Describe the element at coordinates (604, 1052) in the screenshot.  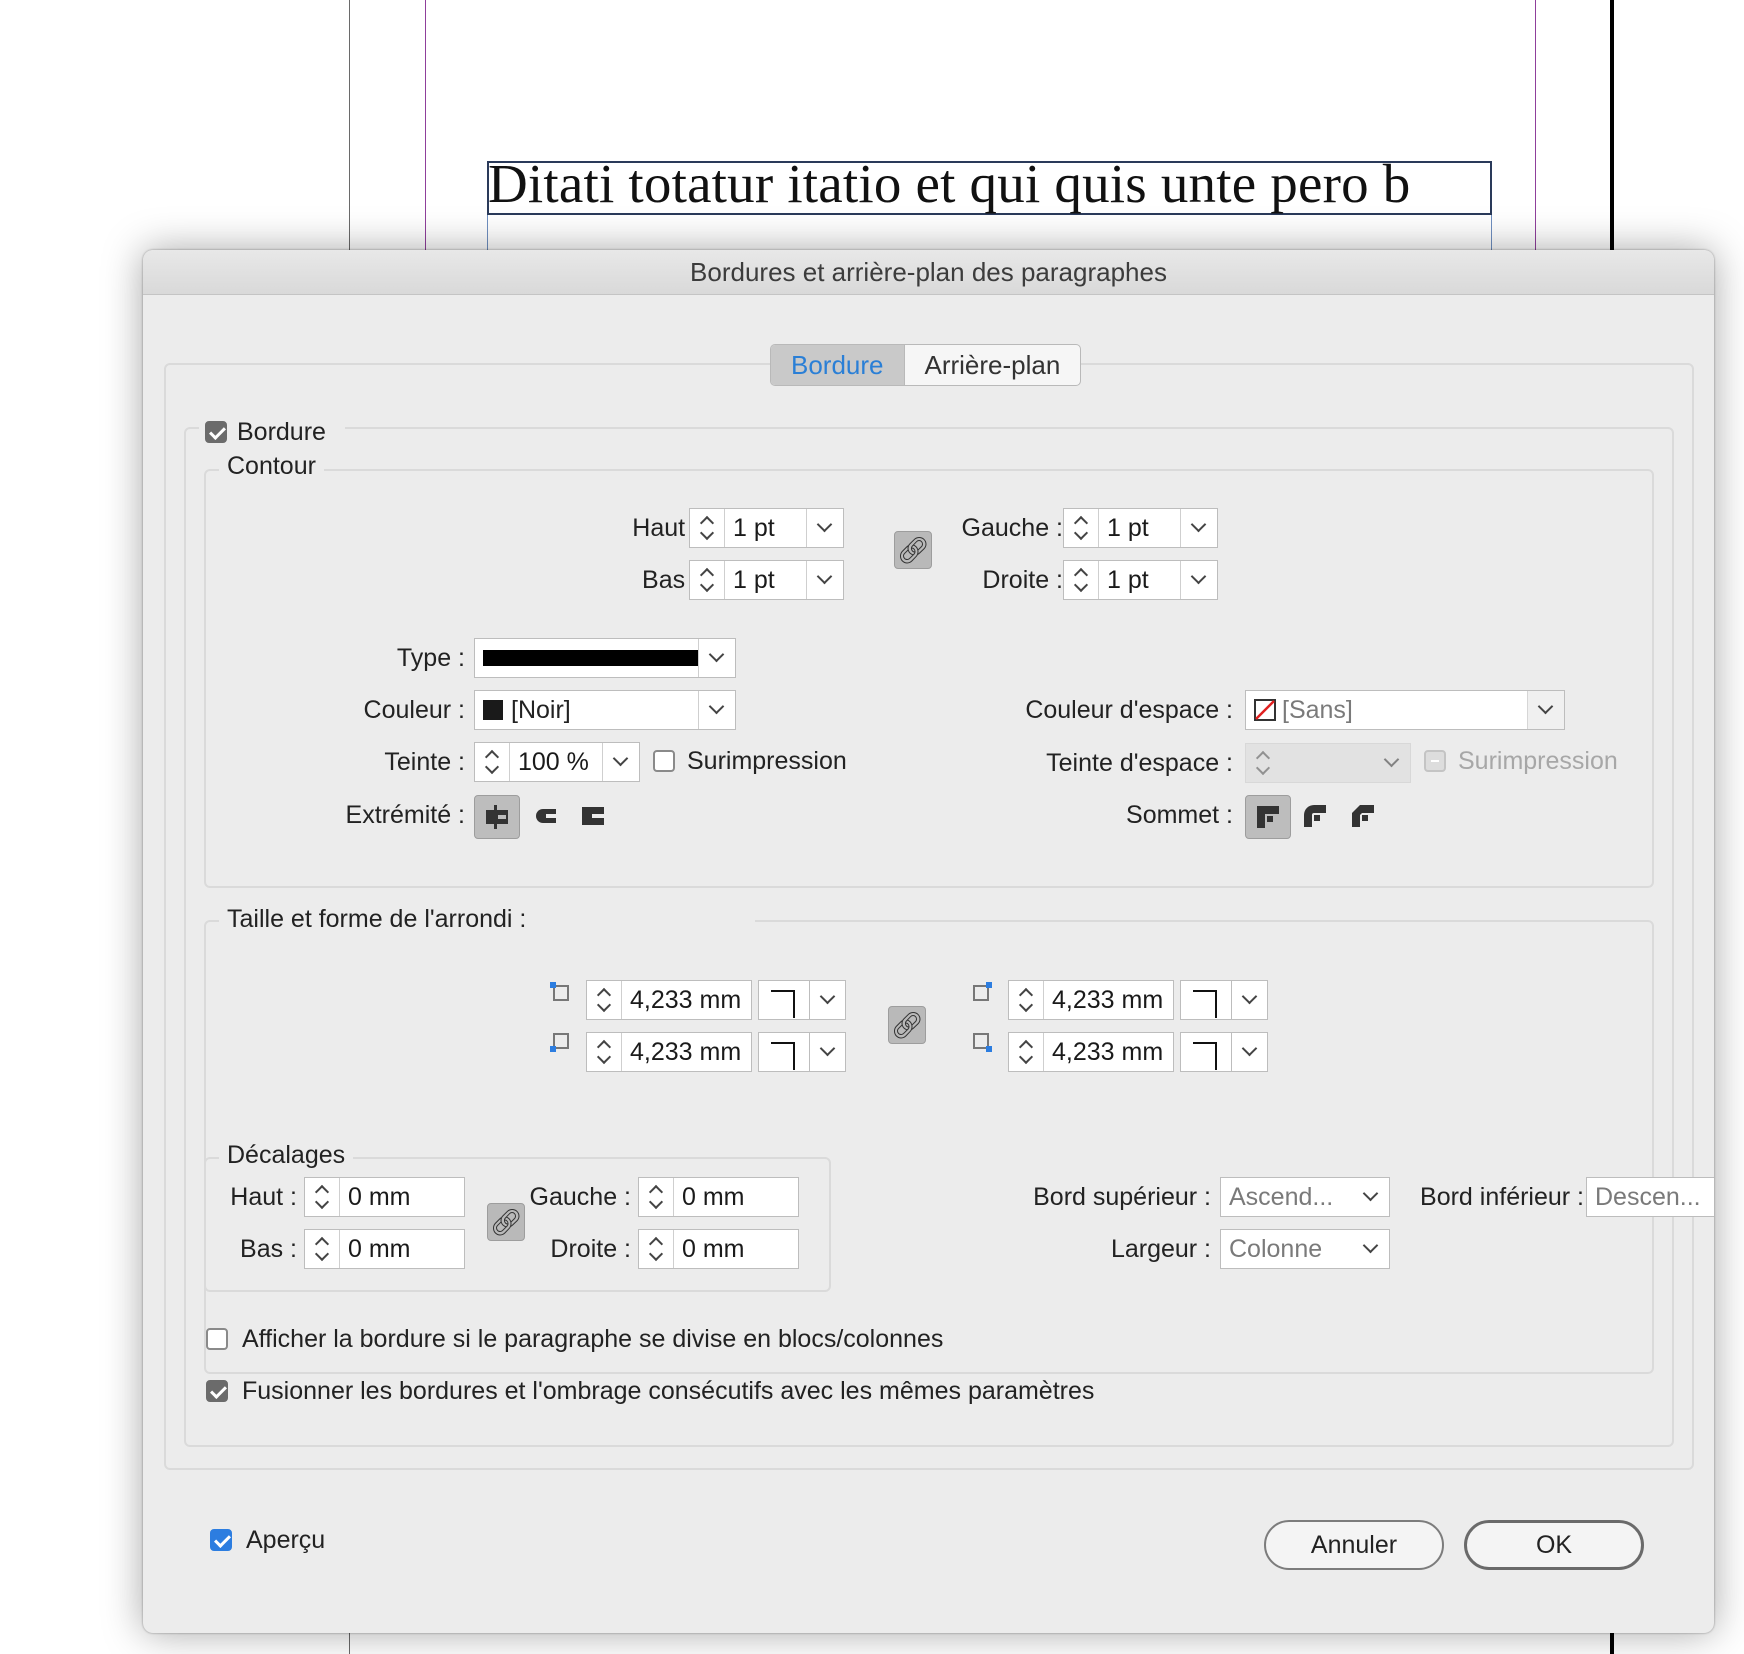
I see `corner-bottom-left-stepper` at that location.